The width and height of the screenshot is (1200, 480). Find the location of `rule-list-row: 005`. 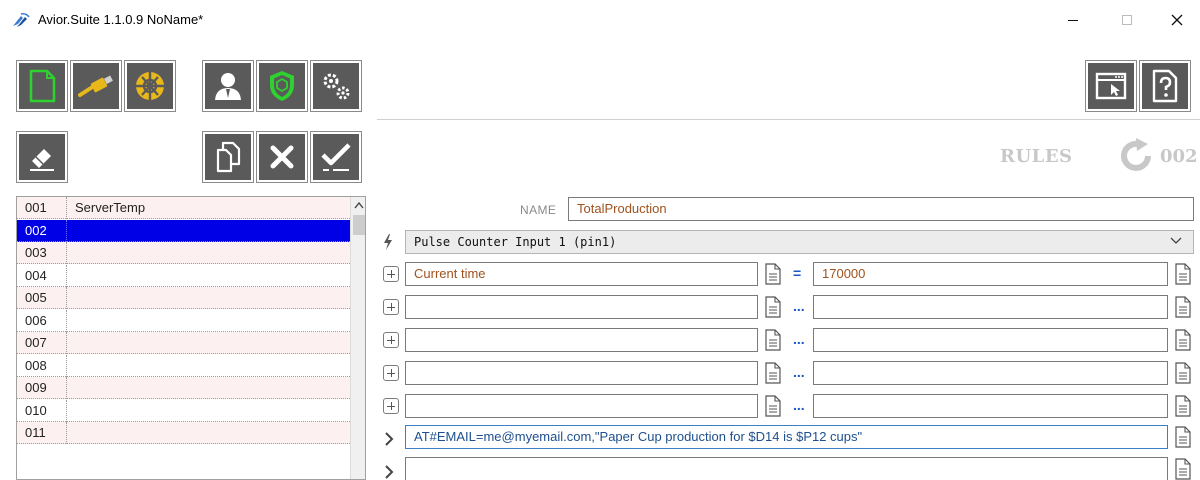

rule-list-row: 005 is located at coordinates (183, 298).